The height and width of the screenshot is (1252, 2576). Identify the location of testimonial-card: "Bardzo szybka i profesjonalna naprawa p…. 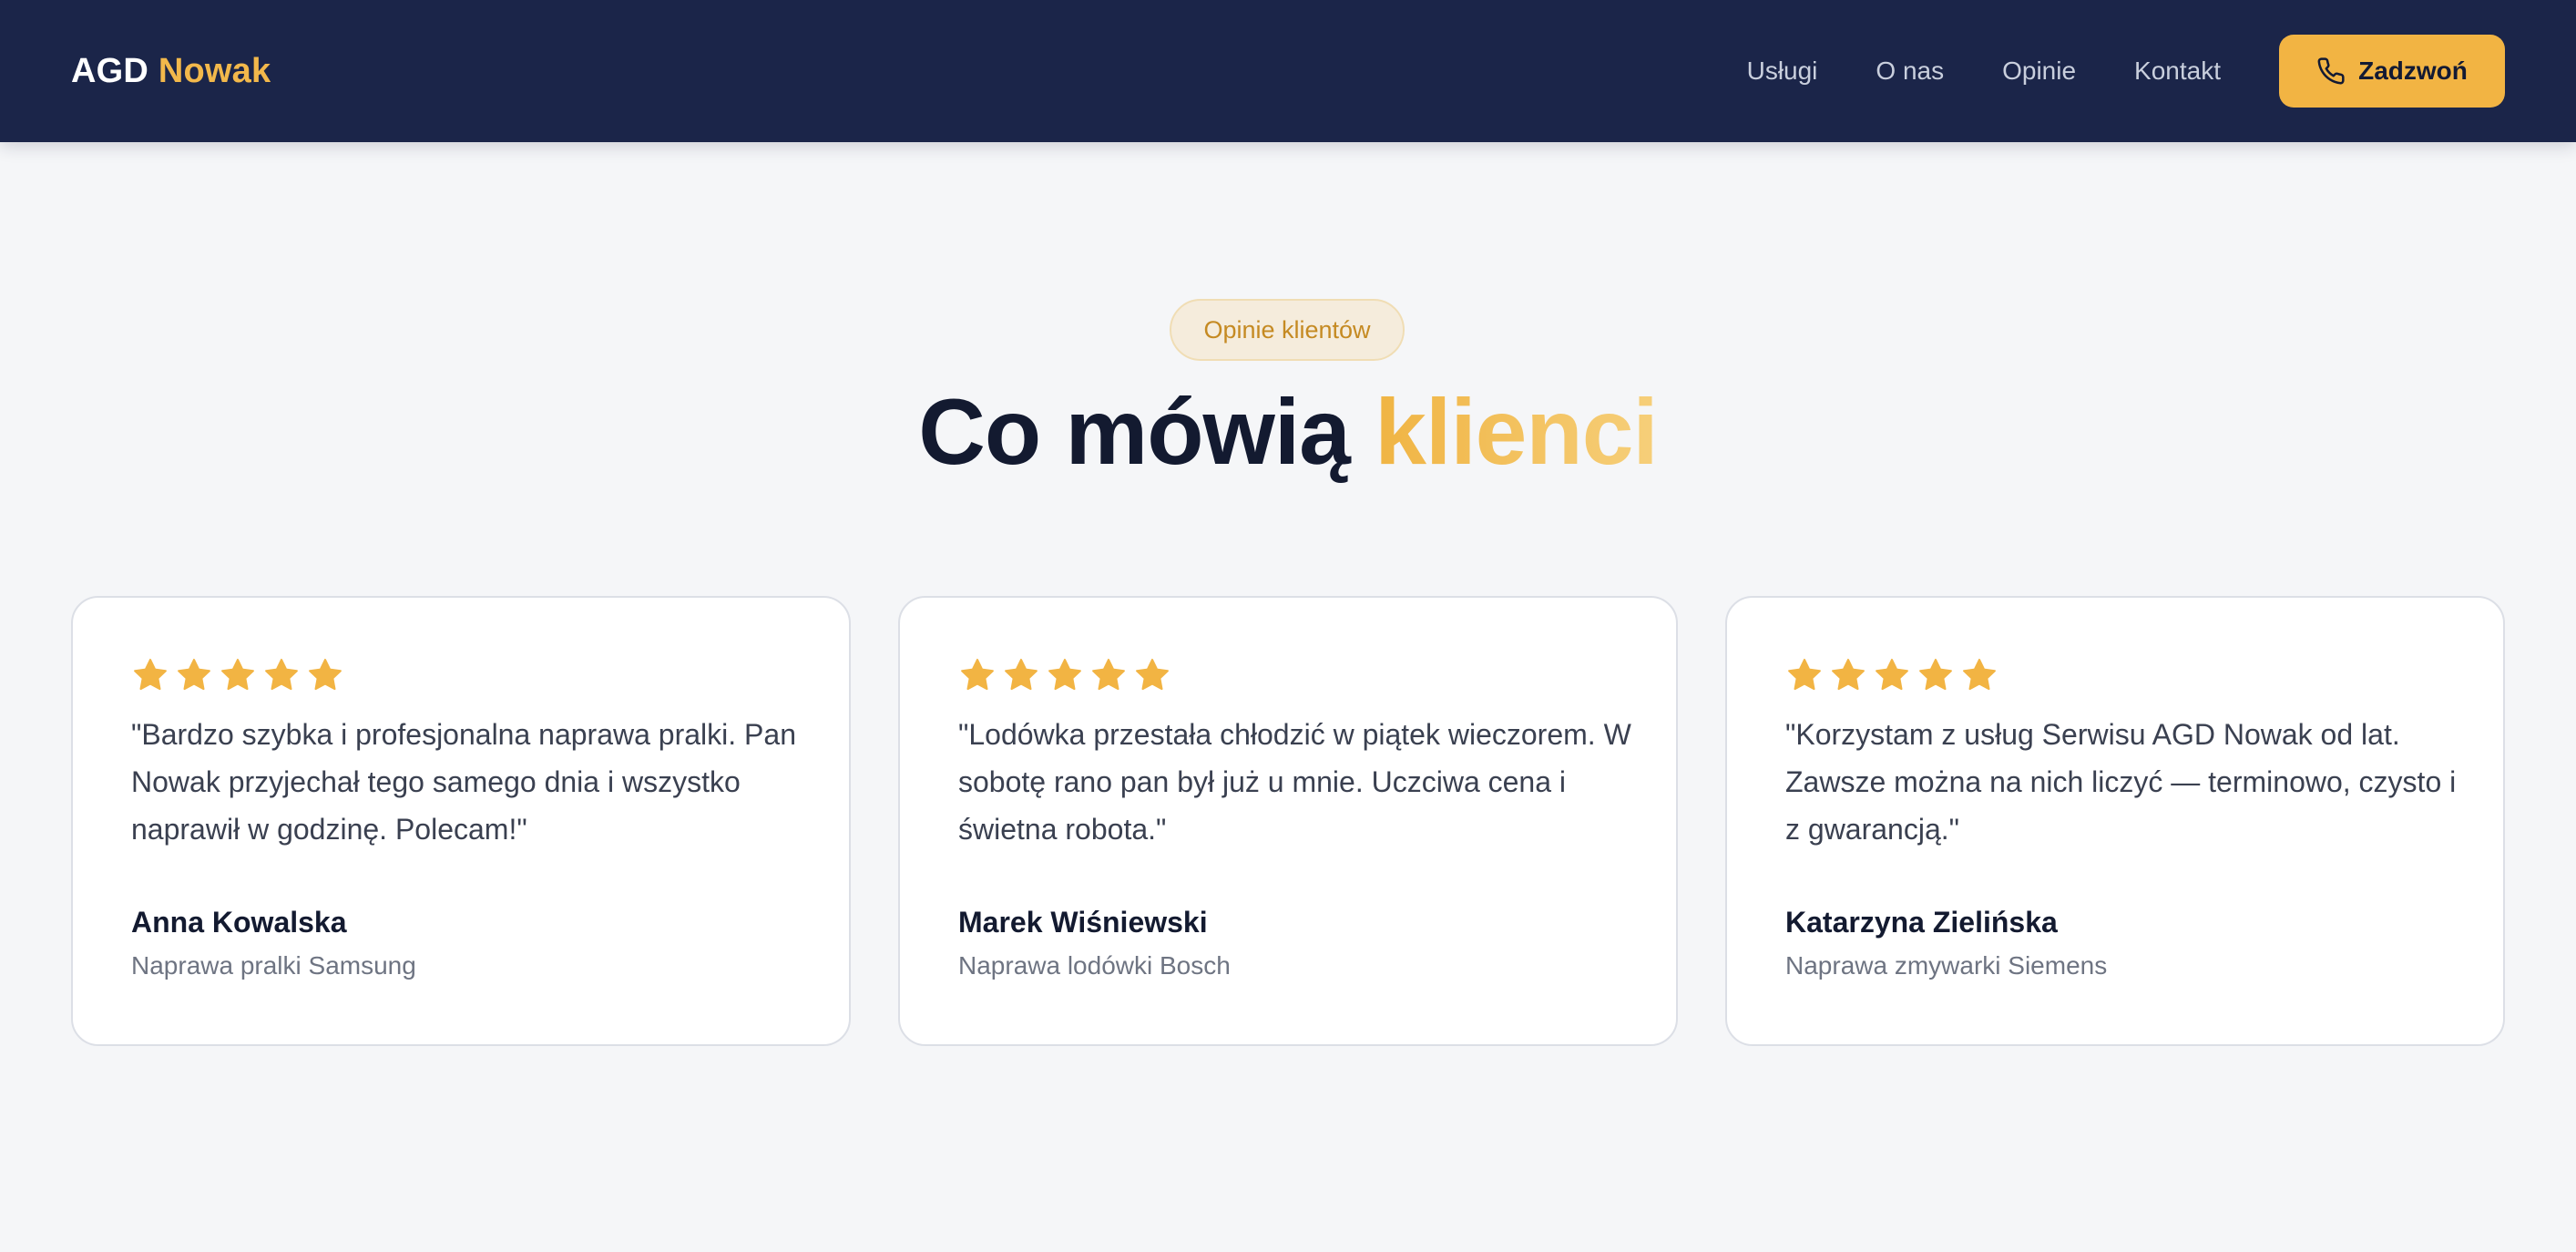
(461, 821).